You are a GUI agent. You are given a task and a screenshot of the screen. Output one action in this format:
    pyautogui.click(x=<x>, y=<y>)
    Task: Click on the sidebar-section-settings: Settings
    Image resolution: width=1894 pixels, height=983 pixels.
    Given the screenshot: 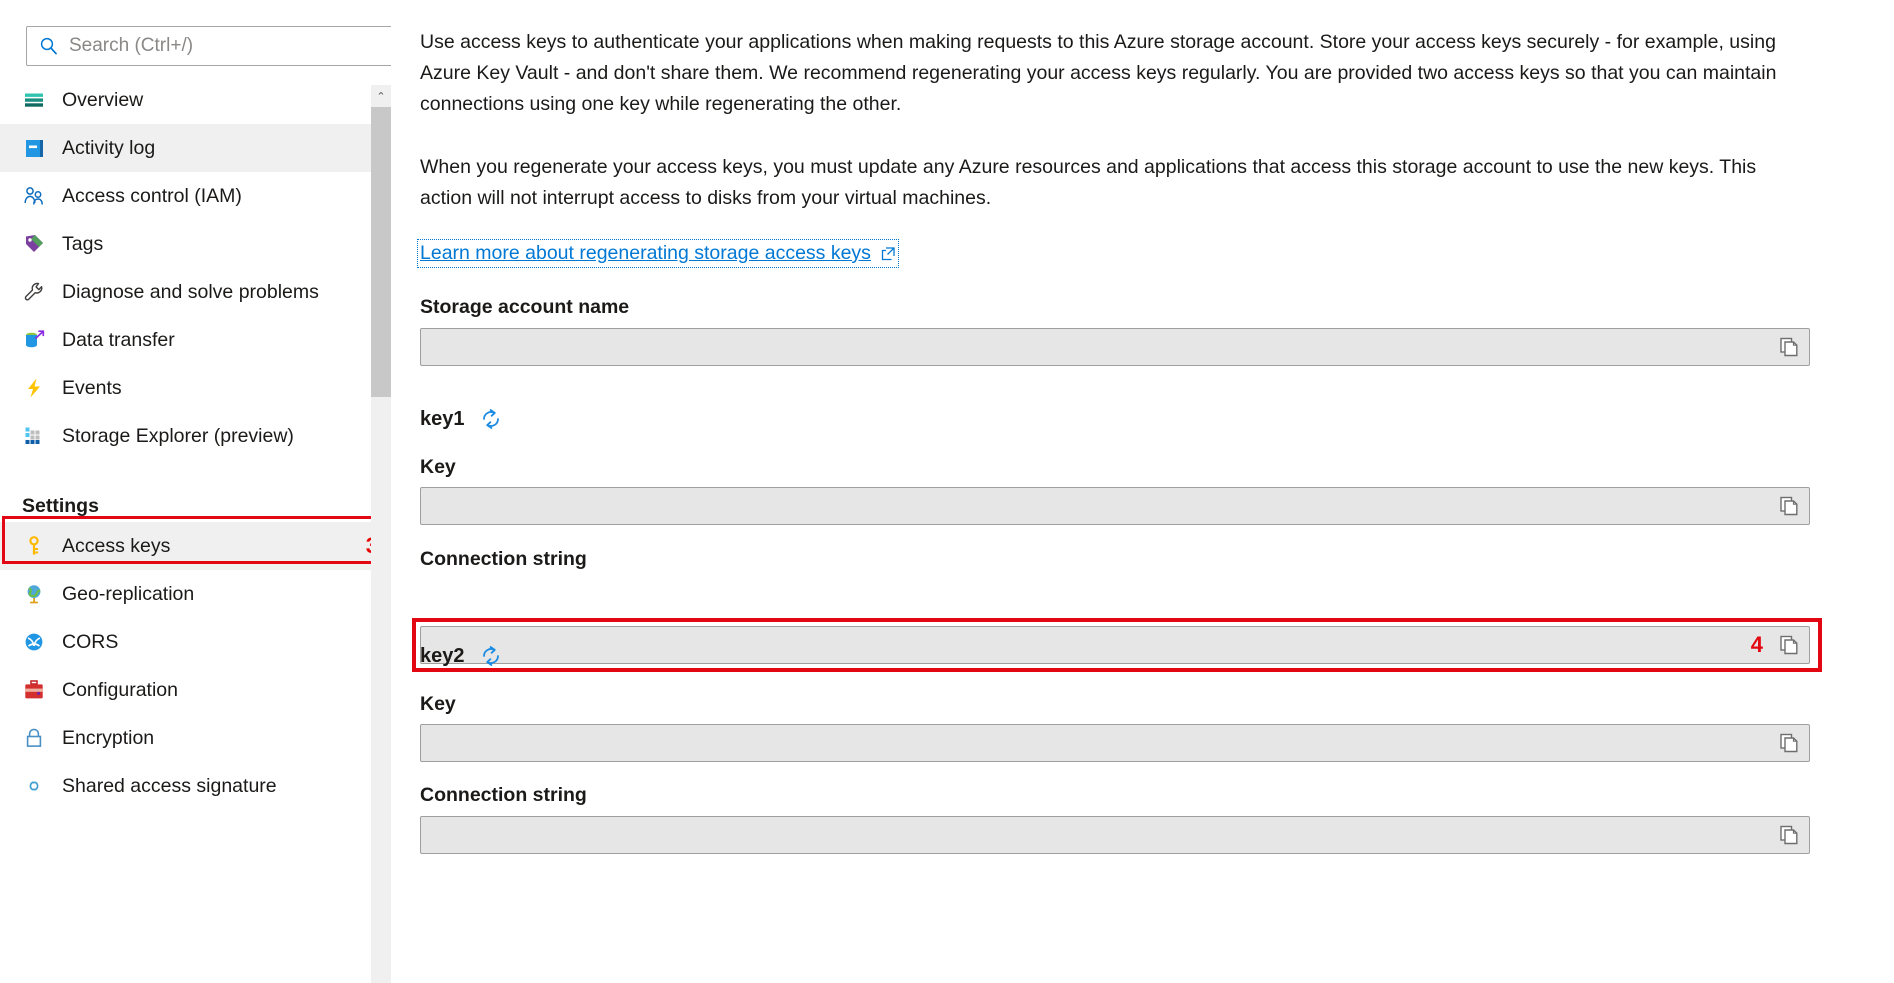 What is the action you would take?
    pyautogui.click(x=60, y=506)
    